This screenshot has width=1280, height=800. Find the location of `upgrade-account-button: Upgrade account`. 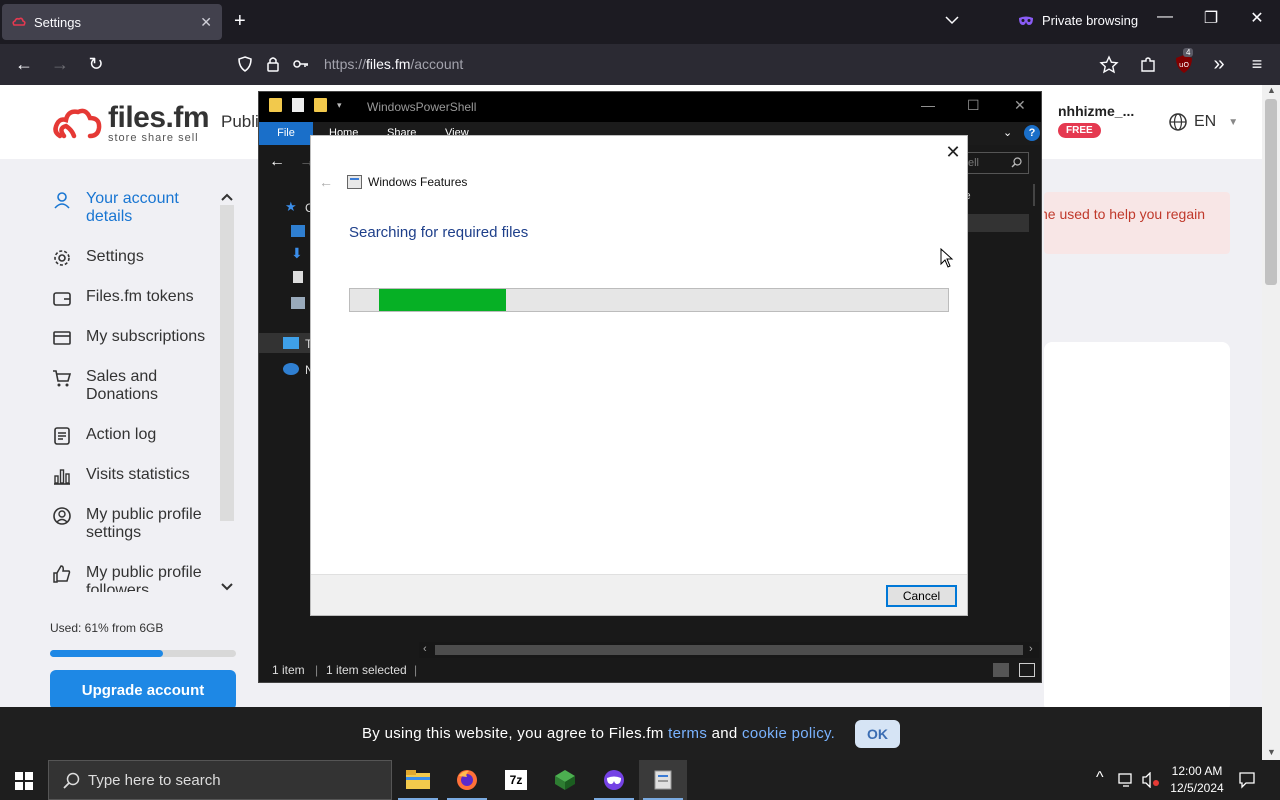

upgrade-account-button: Upgrade account is located at coordinates (143, 690).